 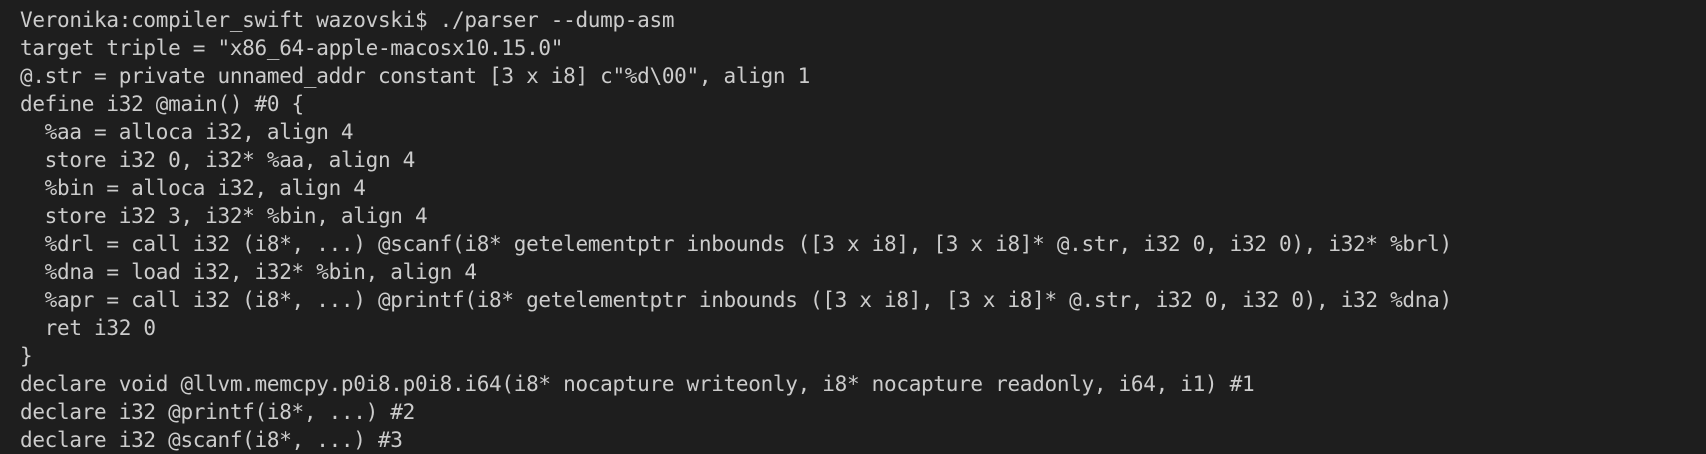 I want to click on output-line: store i32 3, i32* %bin, align 4, so click(x=224, y=216).